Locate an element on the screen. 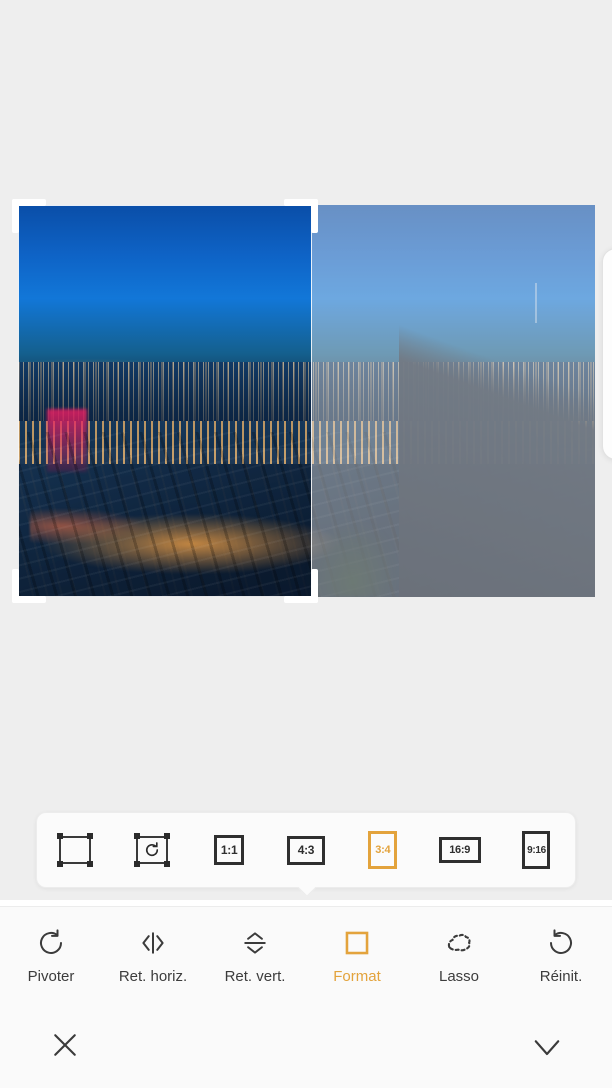 The height and width of the screenshot is (1088, 612). ratio-label-3-4: 3:4 is located at coordinates (383, 850).